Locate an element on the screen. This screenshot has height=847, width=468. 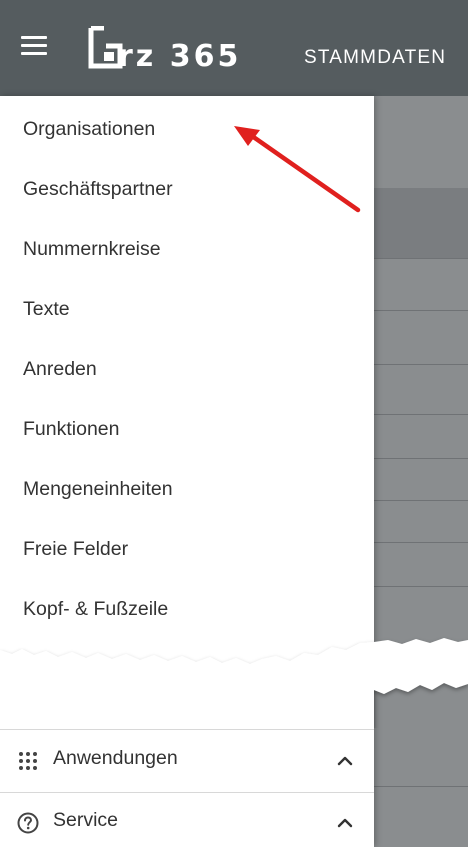
drawer-item-mengeneinheiten: Mengeneinheiten is located at coordinates (98, 489).